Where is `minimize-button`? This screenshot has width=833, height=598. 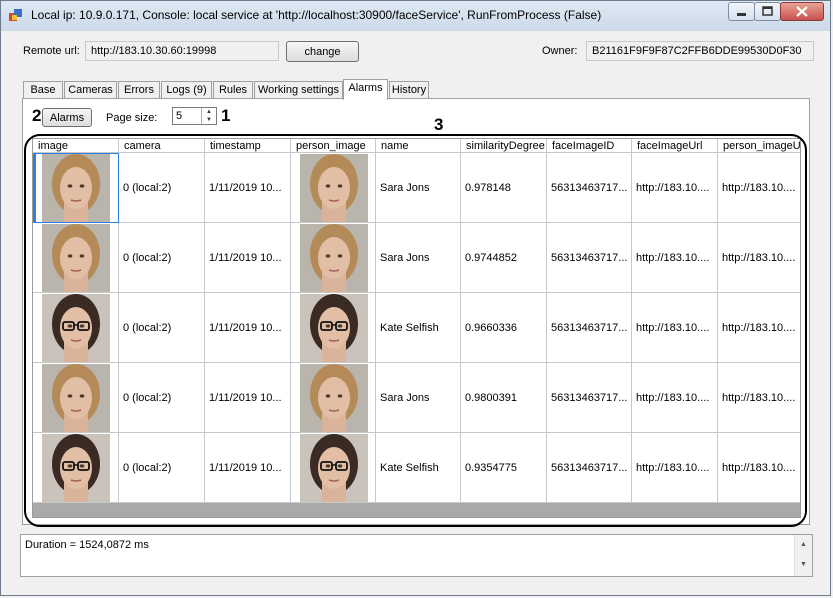 minimize-button is located at coordinates (741, 11).